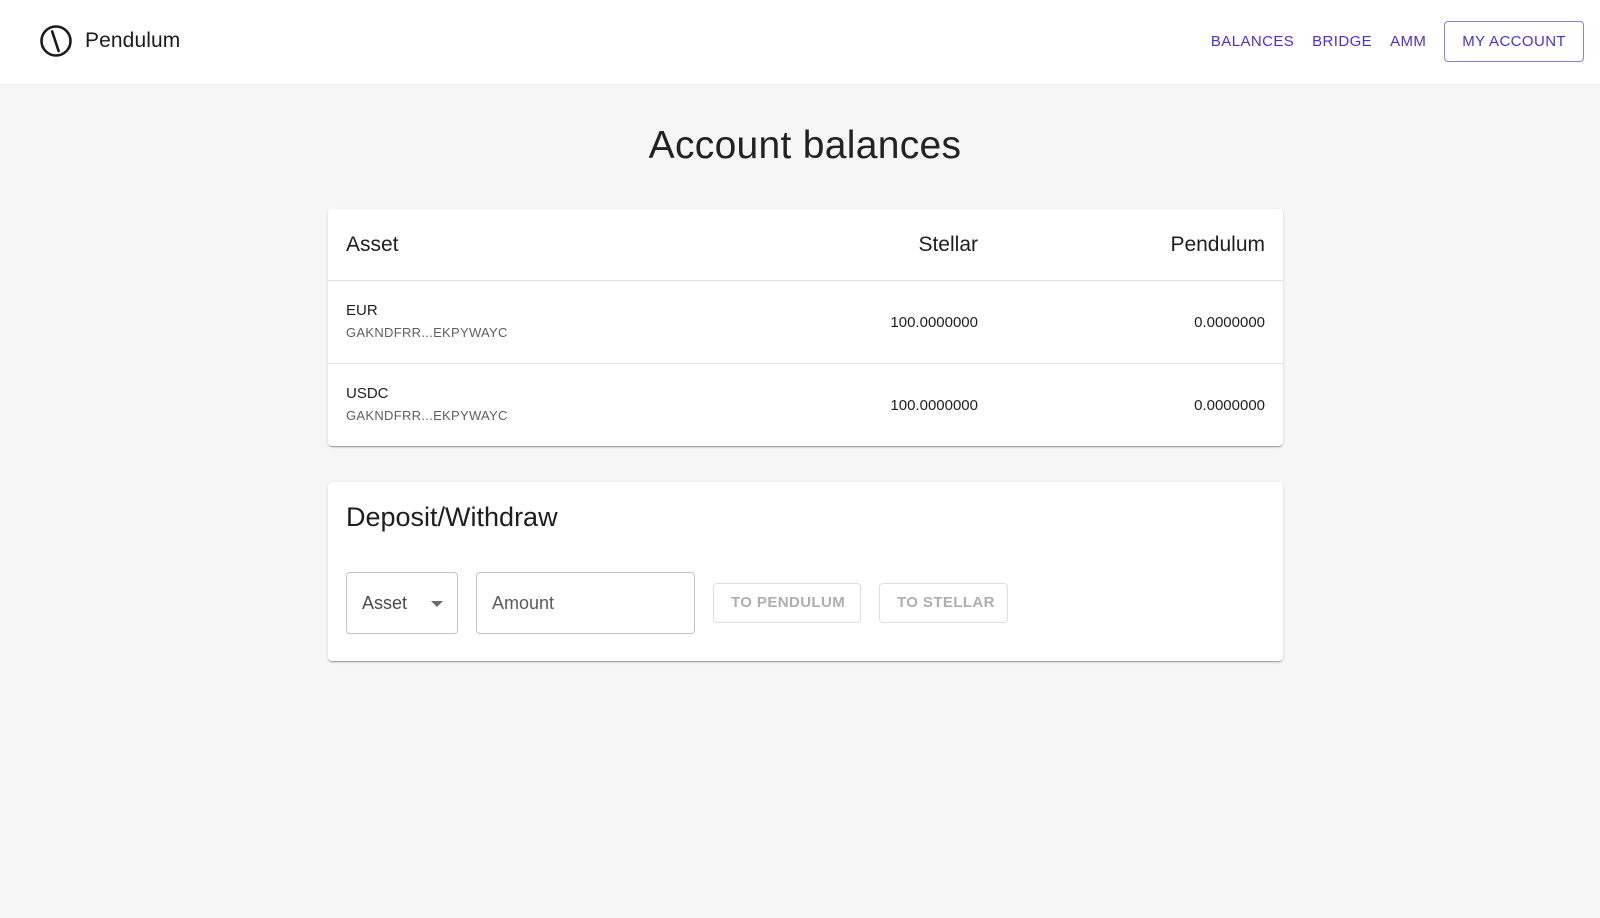 The width and height of the screenshot is (1600, 918). I want to click on asset-select: Asset, so click(402, 603).